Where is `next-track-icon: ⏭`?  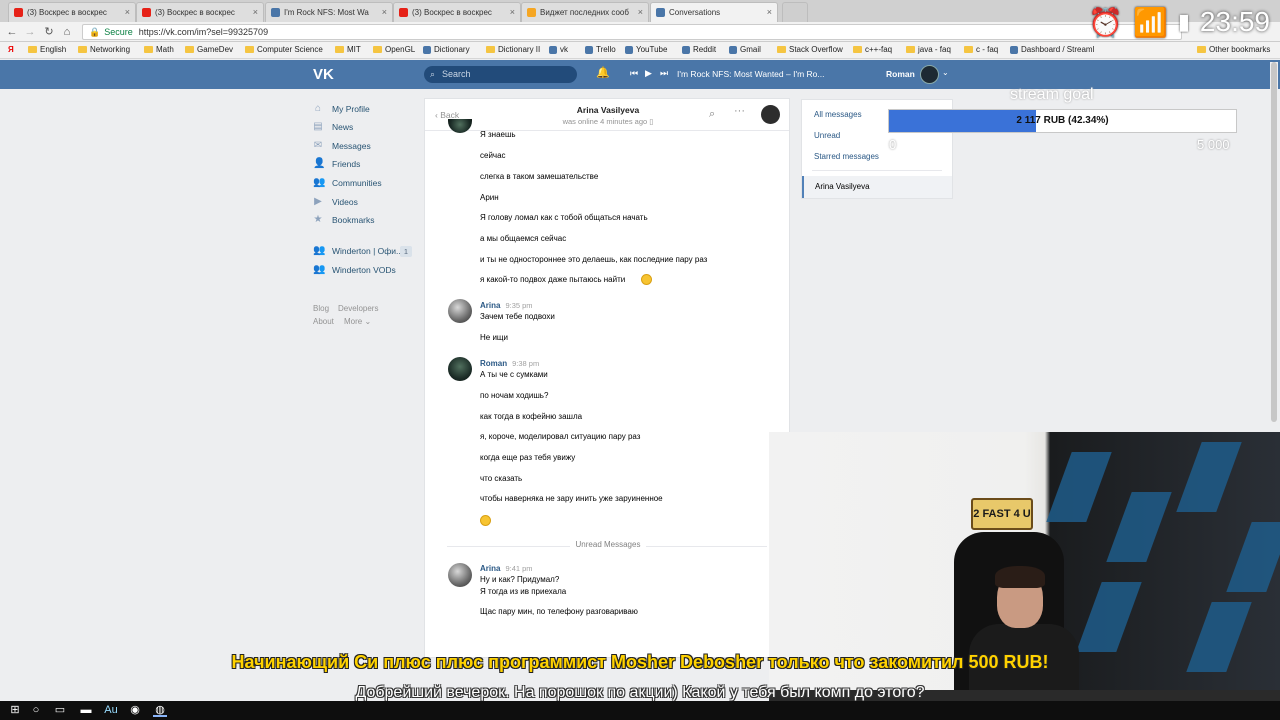
next-track-icon: ⏭ is located at coordinates (664, 73).